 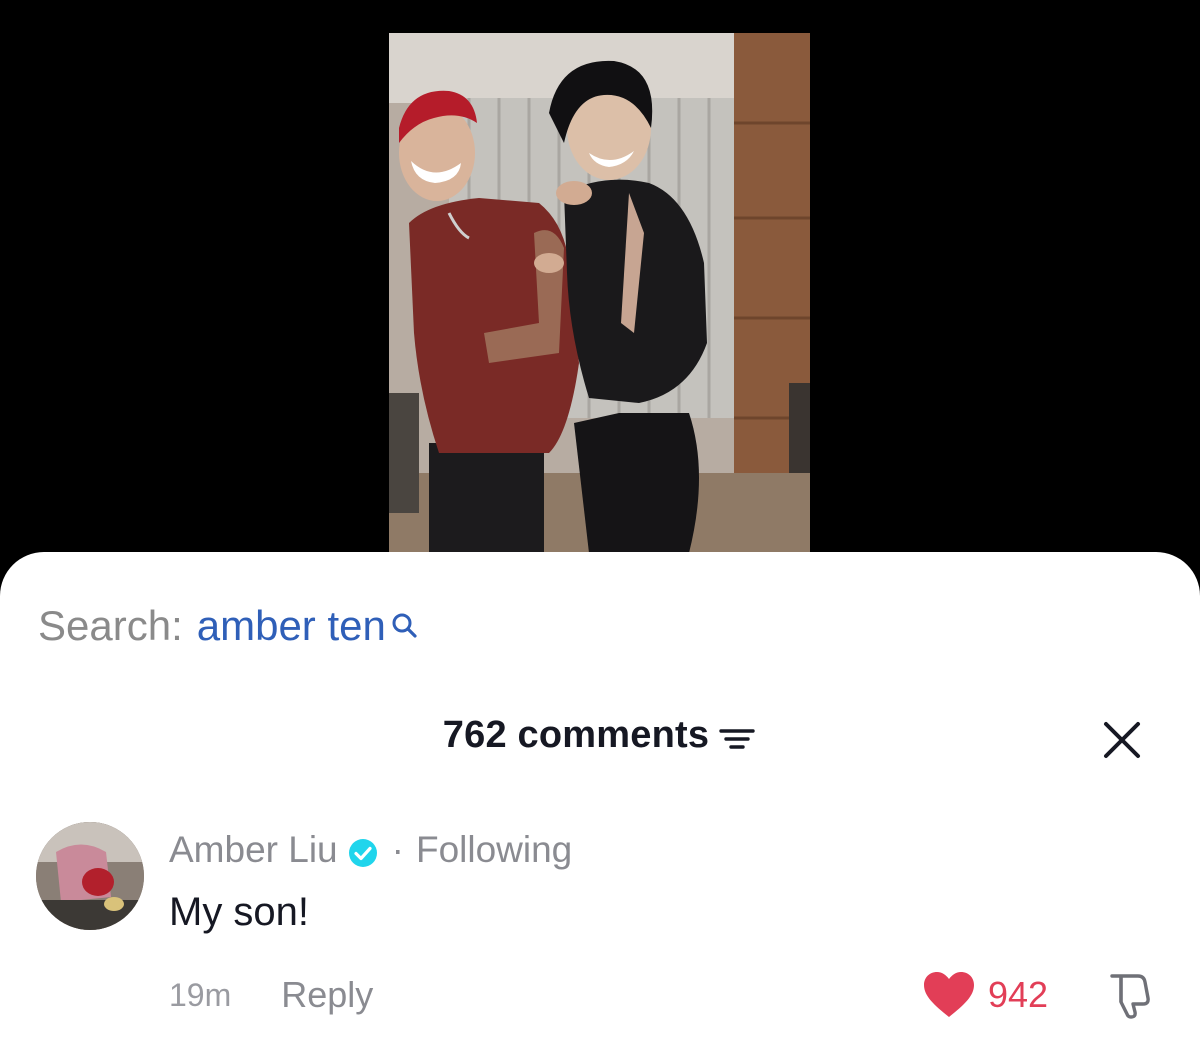 I want to click on author-name-link: Amber Liu, so click(x=253, y=850).